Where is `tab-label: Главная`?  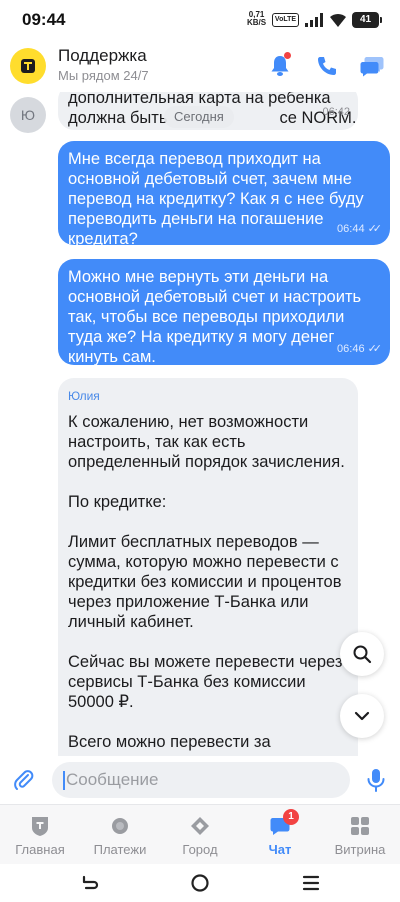 tab-label: Главная is located at coordinates (40, 849).